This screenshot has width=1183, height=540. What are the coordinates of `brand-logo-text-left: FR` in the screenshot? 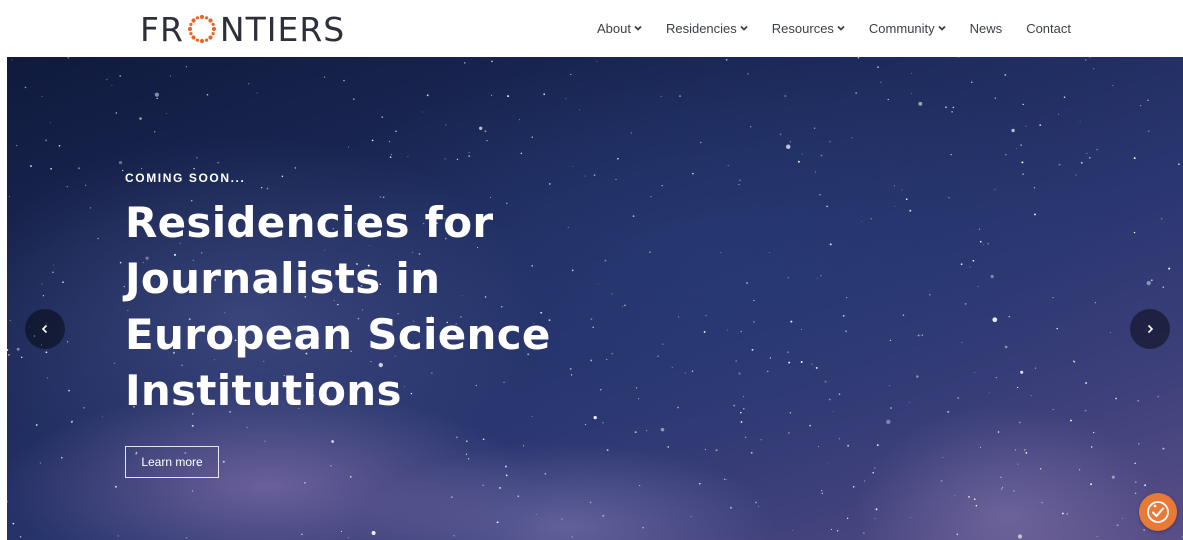 It's located at (162, 29).